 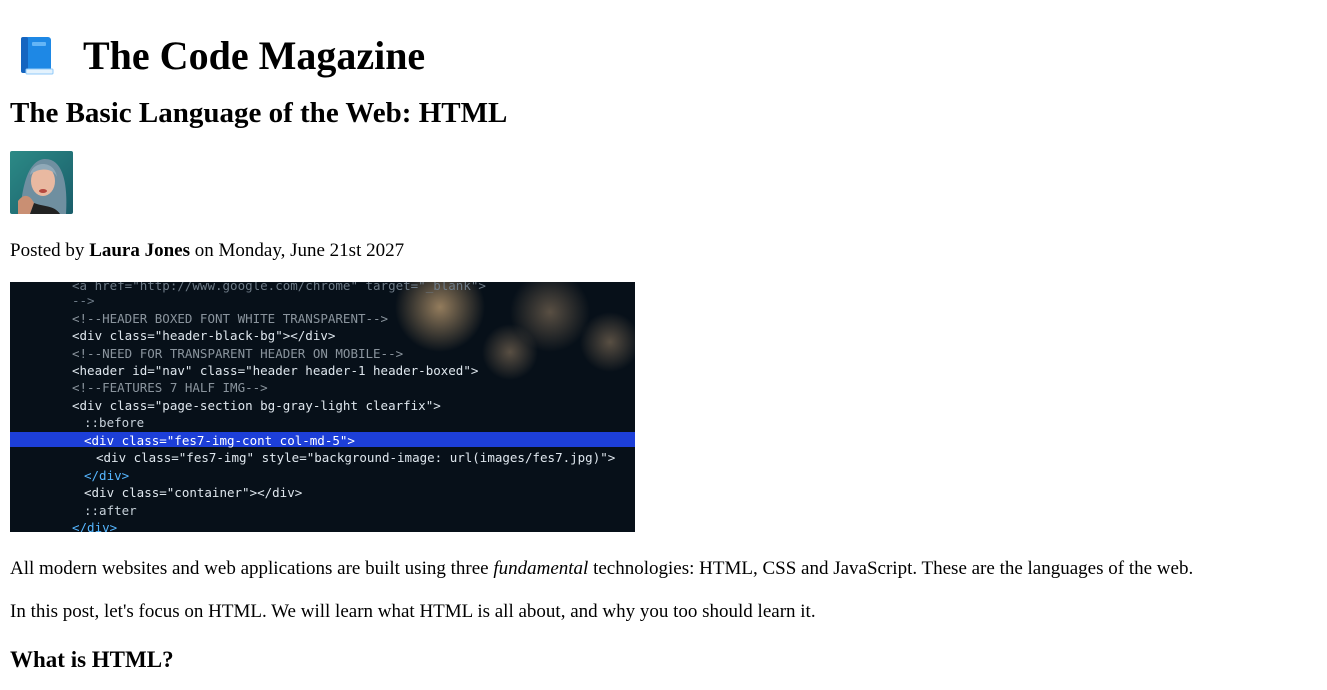 I want to click on site-title: The Code Magazine, so click(x=254, y=55).